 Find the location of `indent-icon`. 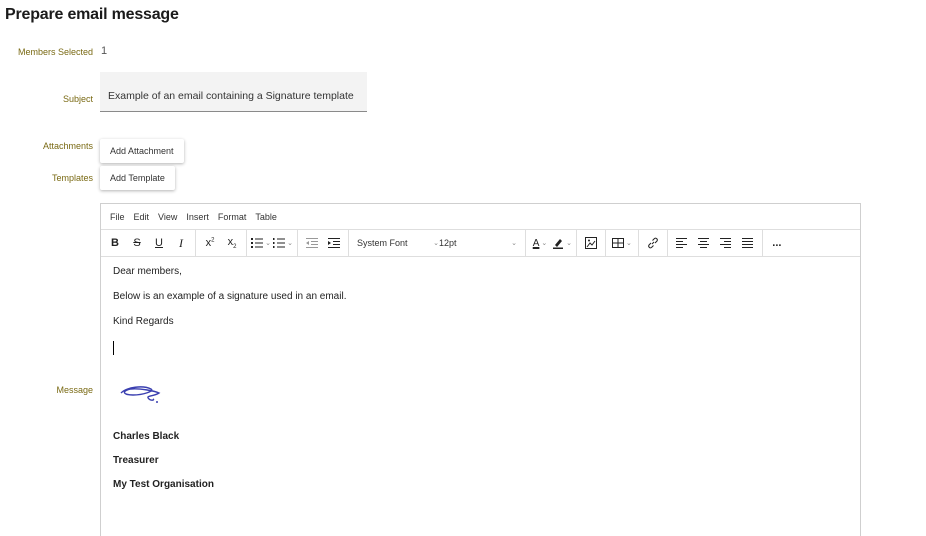

indent-icon is located at coordinates (334, 243).